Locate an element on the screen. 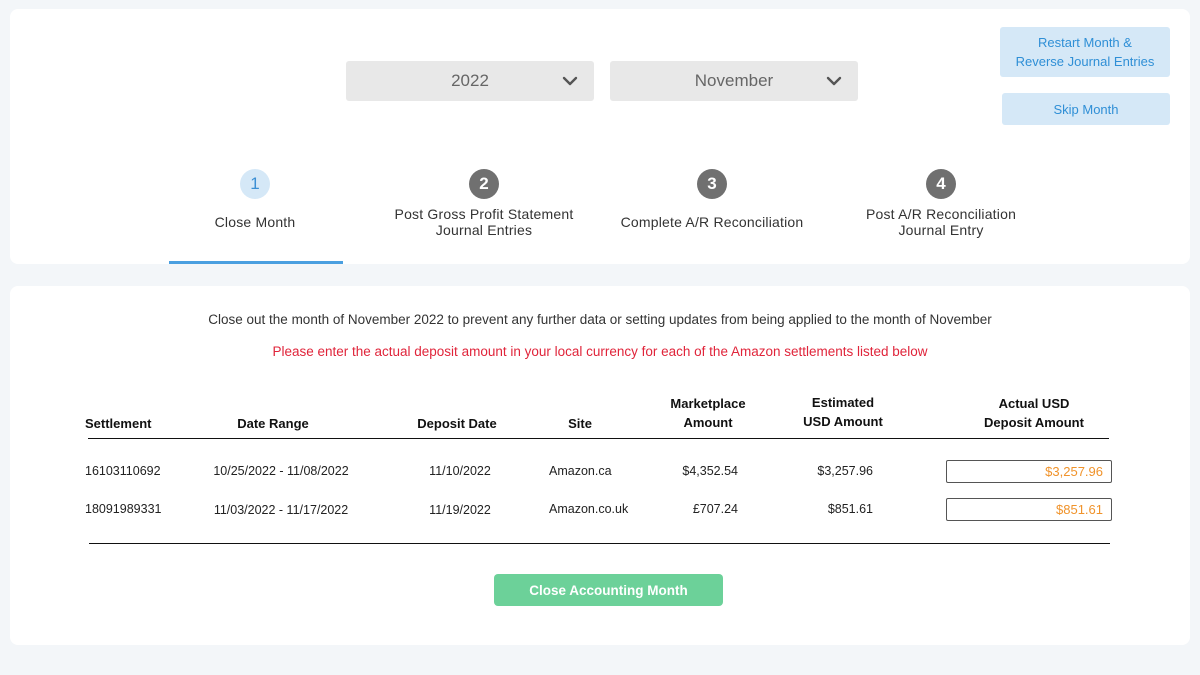 This screenshot has height=675, width=1200. cell-deposit-date: 11/19/2022 is located at coordinates (460, 510).